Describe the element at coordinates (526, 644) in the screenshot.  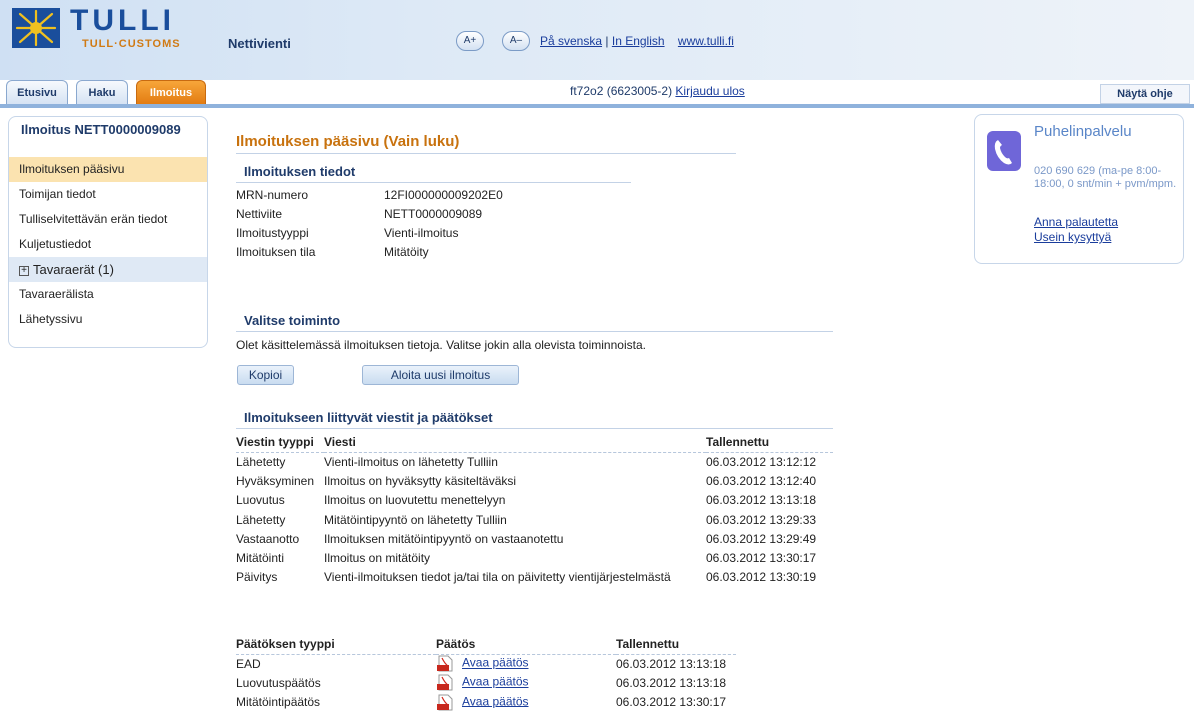
I see `column-header: Päätös` at that location.